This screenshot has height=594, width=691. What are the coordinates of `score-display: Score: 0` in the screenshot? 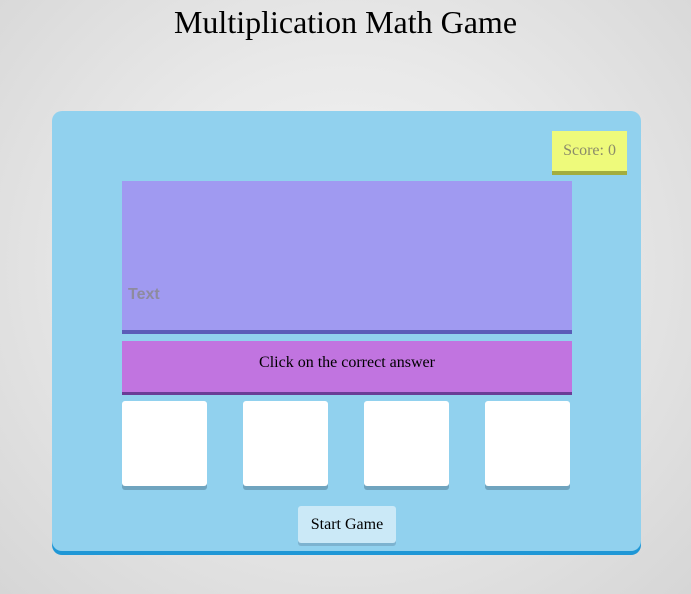 It's located at (589, 151).